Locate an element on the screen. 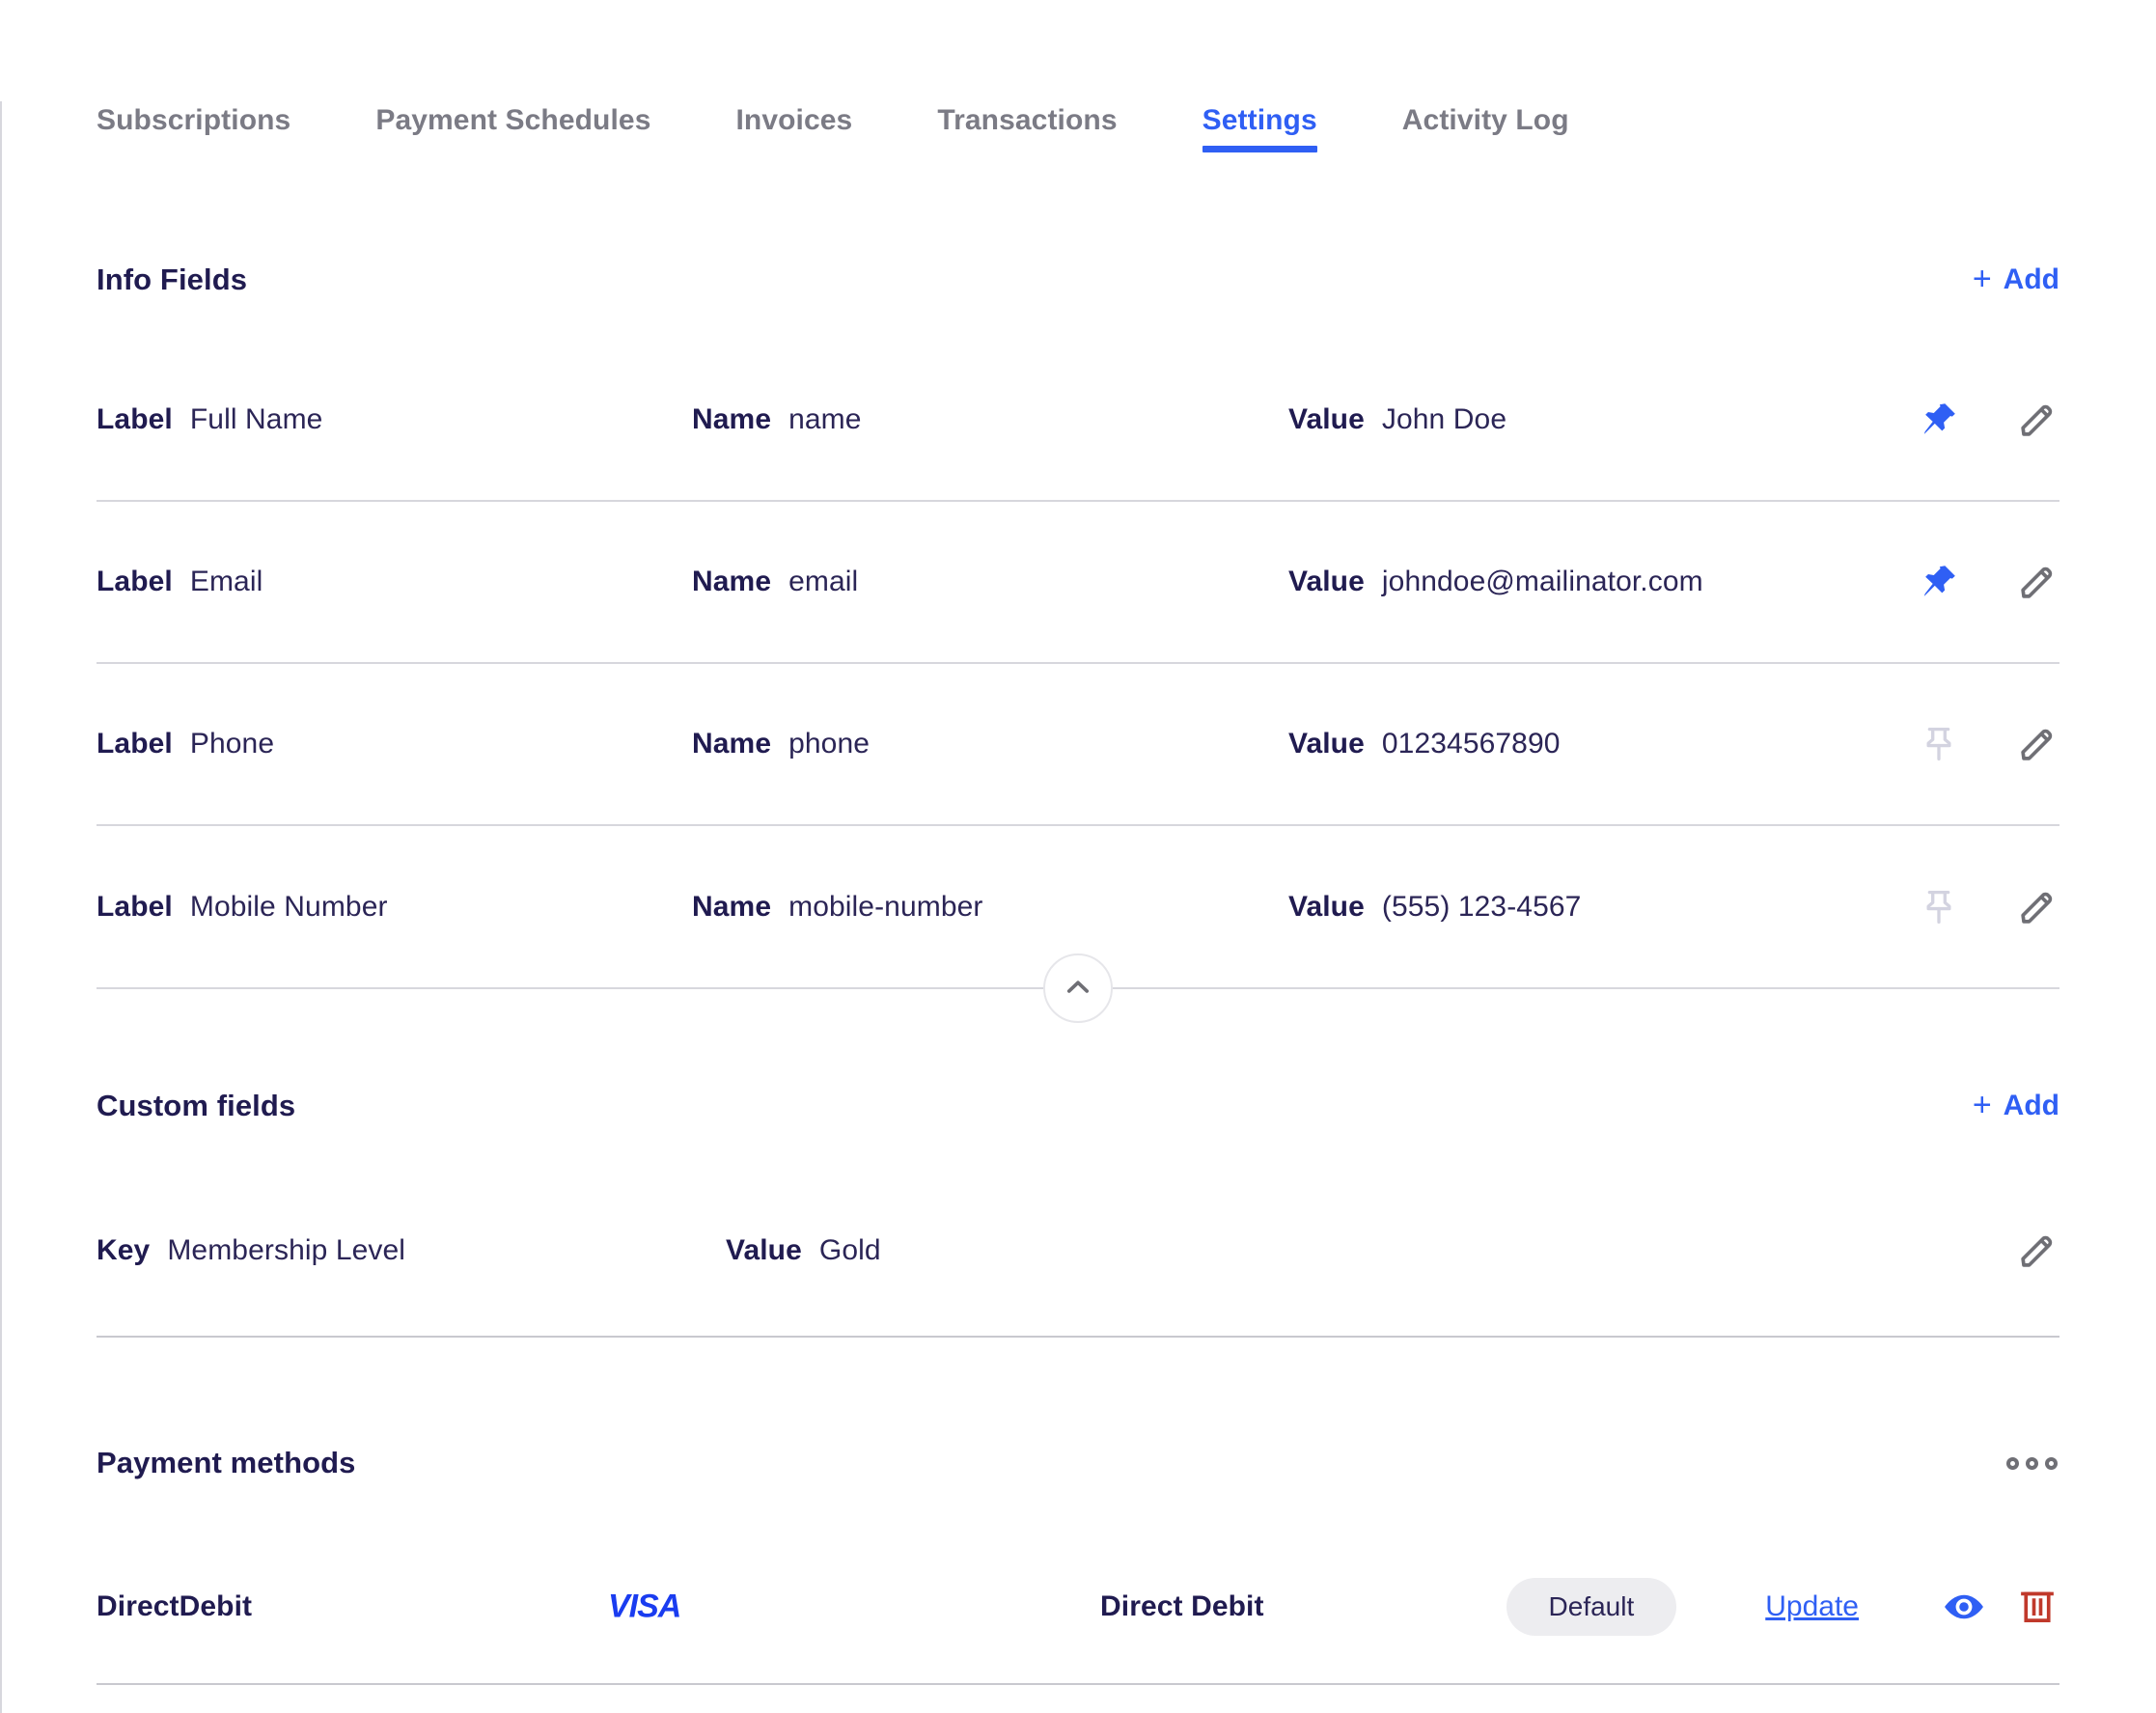  visa-logo: VISA is located at coordinates (644, 1606).